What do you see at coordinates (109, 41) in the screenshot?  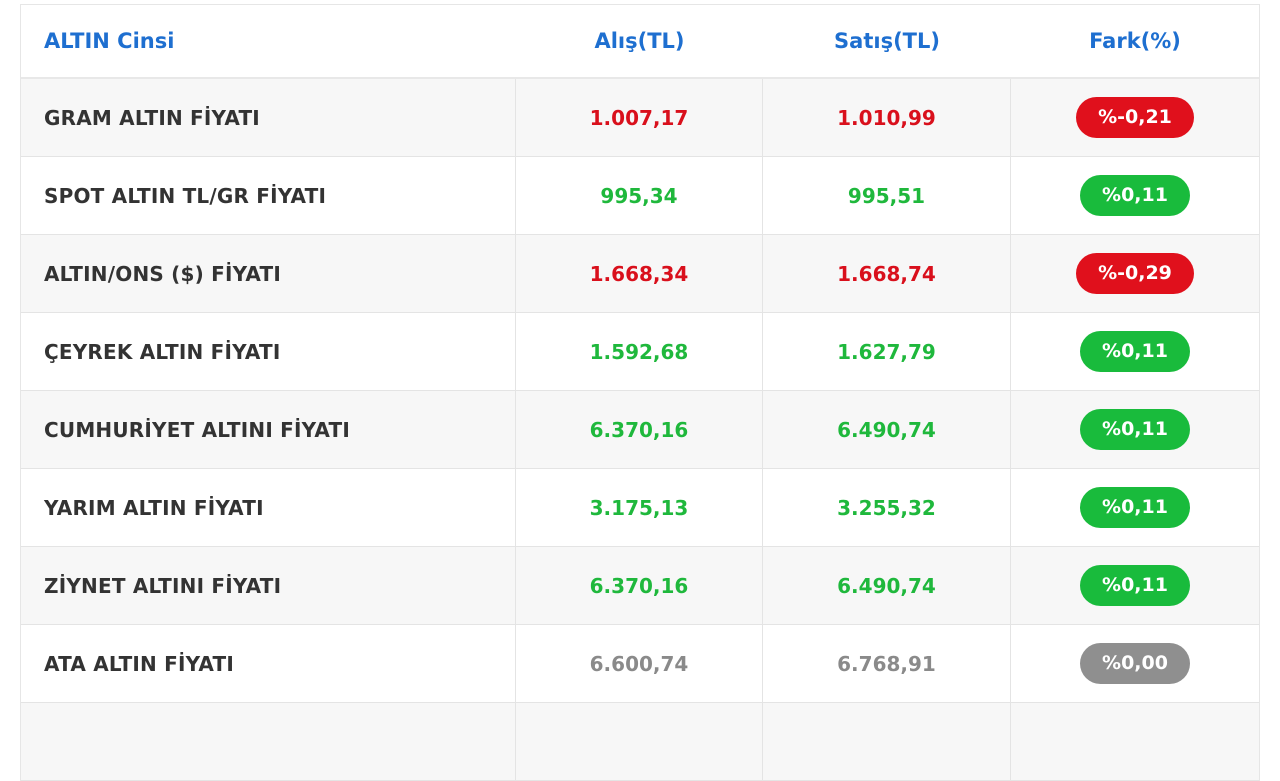 I see `header-name-label: ALTIN Cinsi` at bounding box center [109, 41].